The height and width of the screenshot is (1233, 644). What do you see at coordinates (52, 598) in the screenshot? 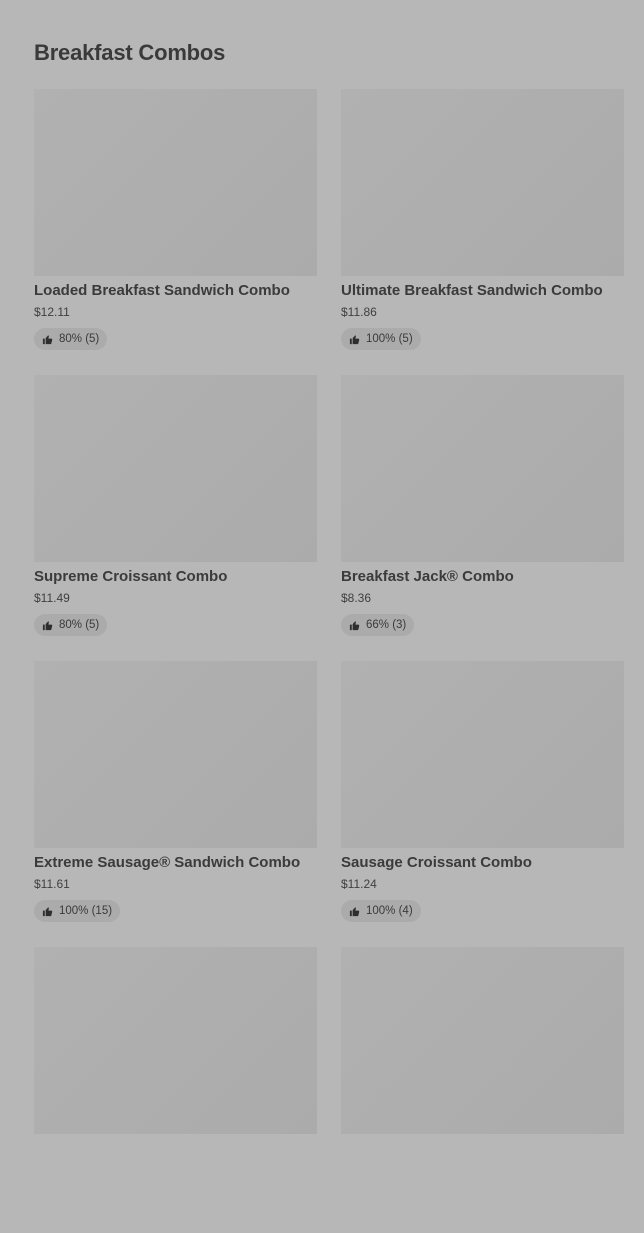
I see `product-price: $11.49` at bounding box center [52, 598].